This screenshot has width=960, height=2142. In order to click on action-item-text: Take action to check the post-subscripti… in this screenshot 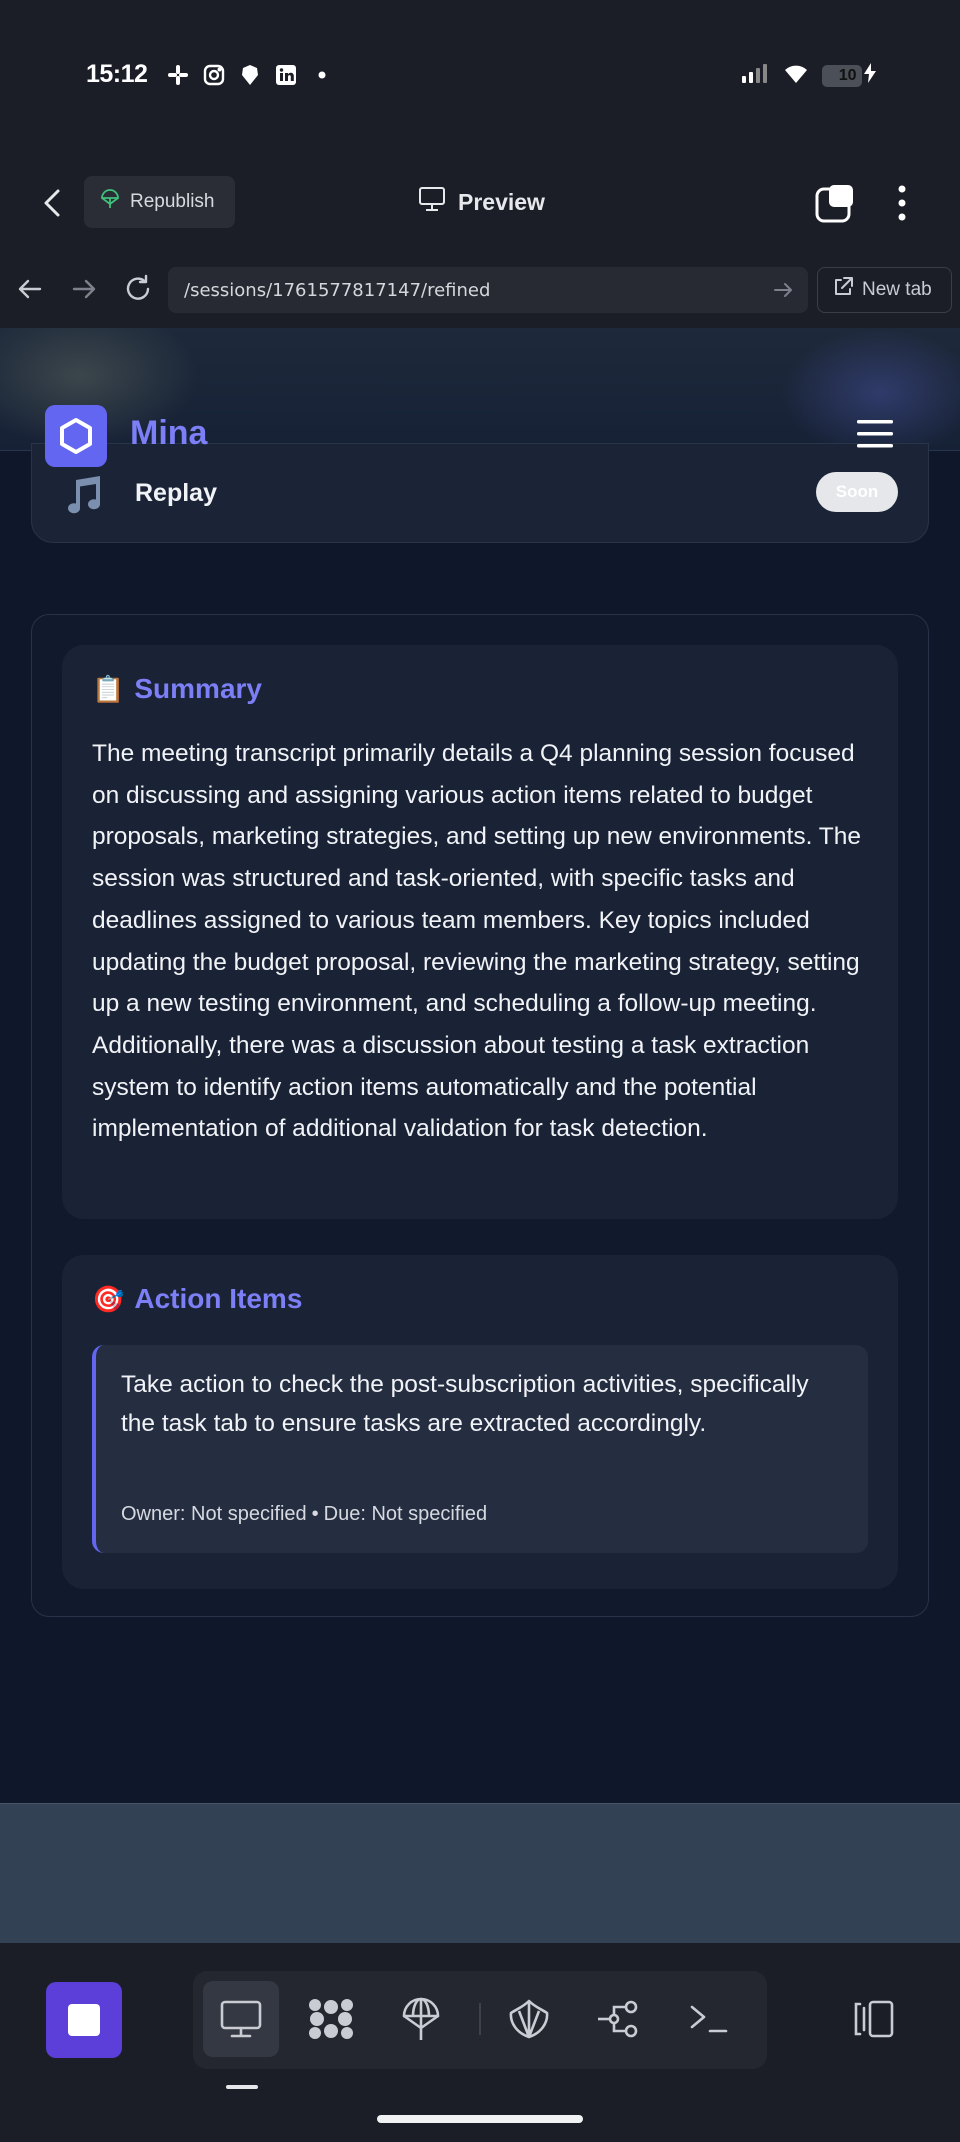, I will do `click(465, 1404)`.